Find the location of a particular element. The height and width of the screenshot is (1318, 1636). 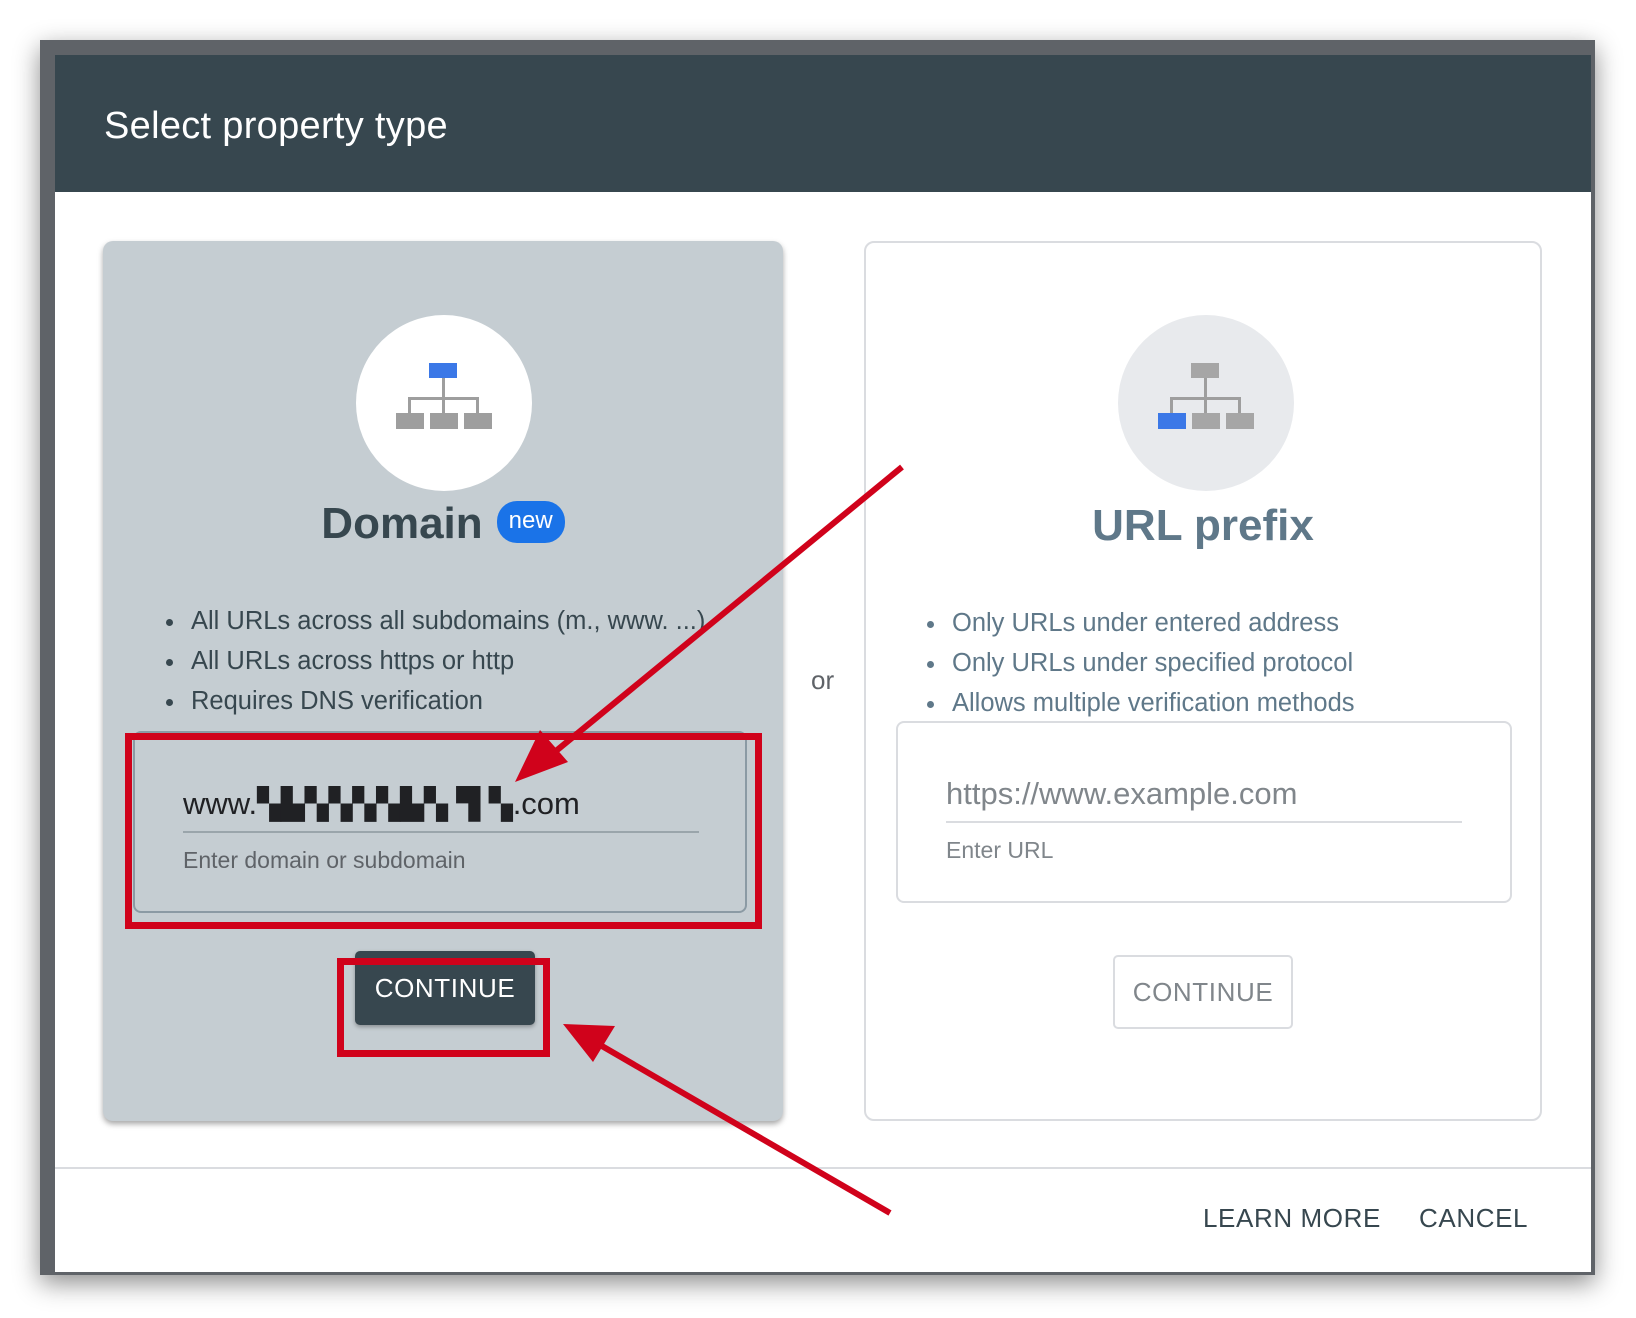

domain-icon-circle is located at coordinates (444, 403).